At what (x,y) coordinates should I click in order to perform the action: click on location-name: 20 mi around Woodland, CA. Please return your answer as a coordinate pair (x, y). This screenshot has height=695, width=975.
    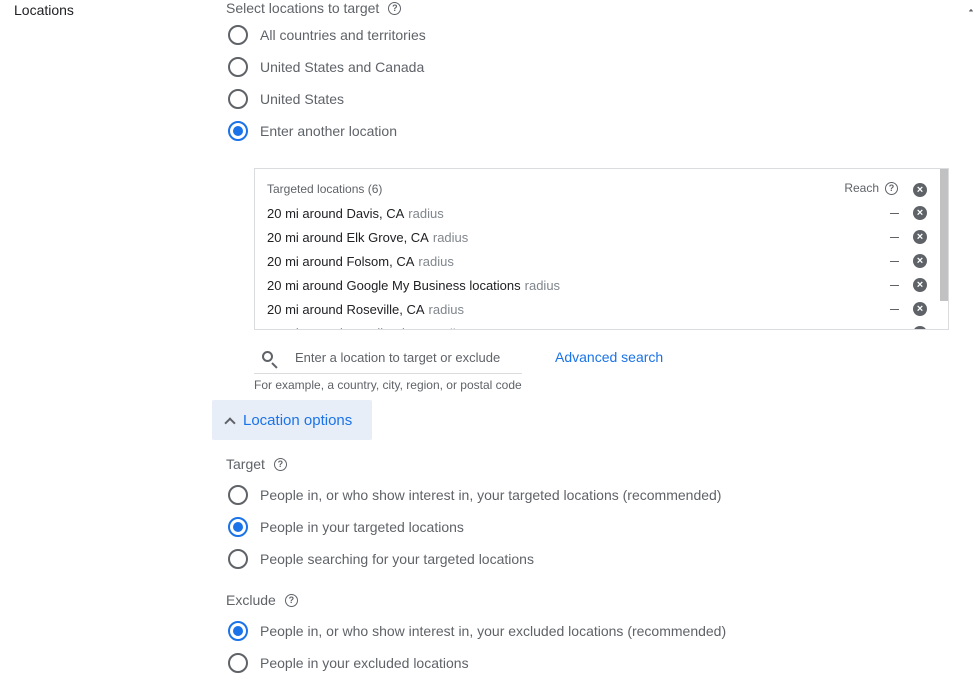
    Looking at the image, I should click on (348, 328).